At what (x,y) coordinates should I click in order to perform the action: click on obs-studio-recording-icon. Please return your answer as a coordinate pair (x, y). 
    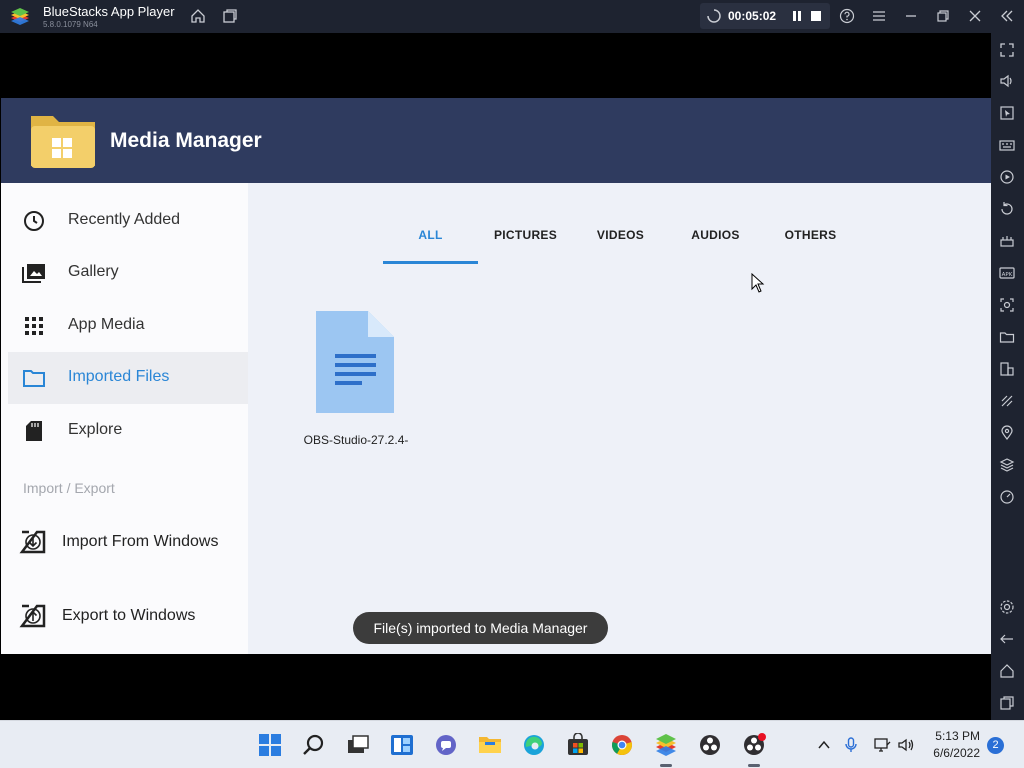
    Looking at the image, I should click on (754, 749).